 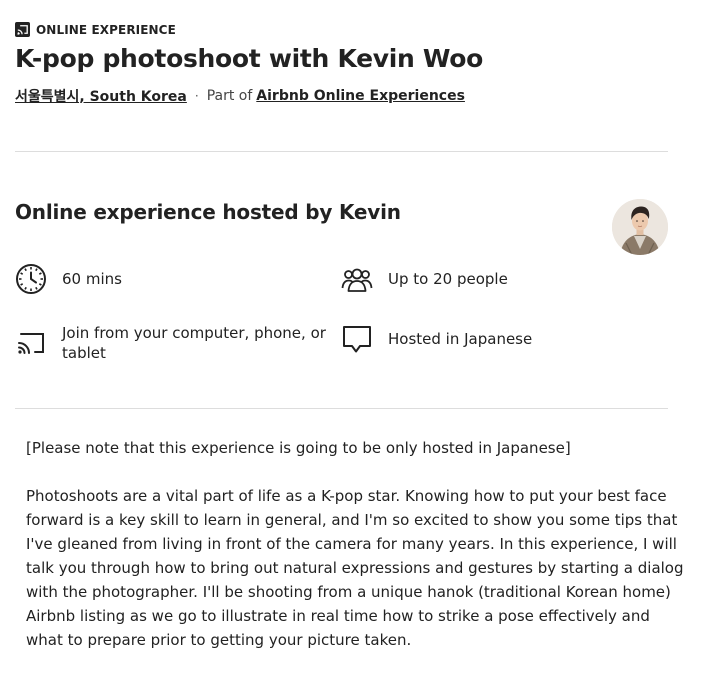 I want to click on divider-top, so click(x=341, y=151).